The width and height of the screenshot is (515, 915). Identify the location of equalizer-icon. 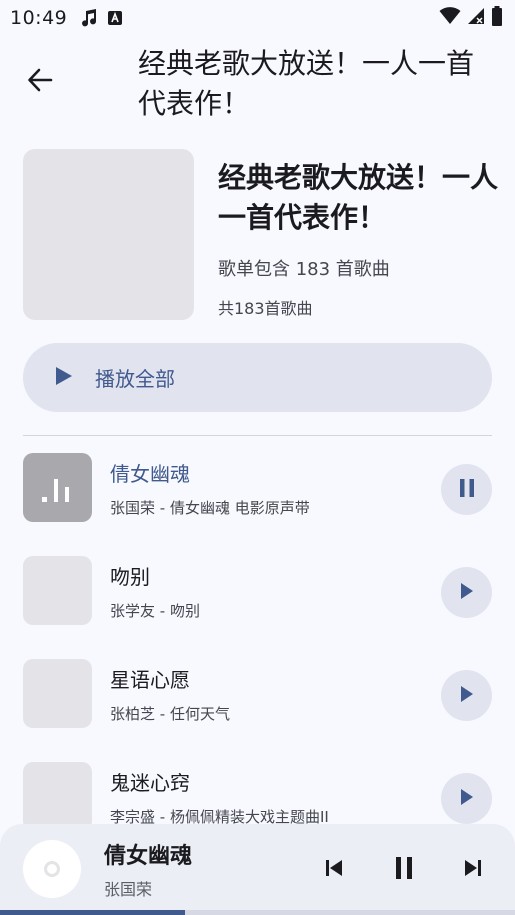
(56, 491).